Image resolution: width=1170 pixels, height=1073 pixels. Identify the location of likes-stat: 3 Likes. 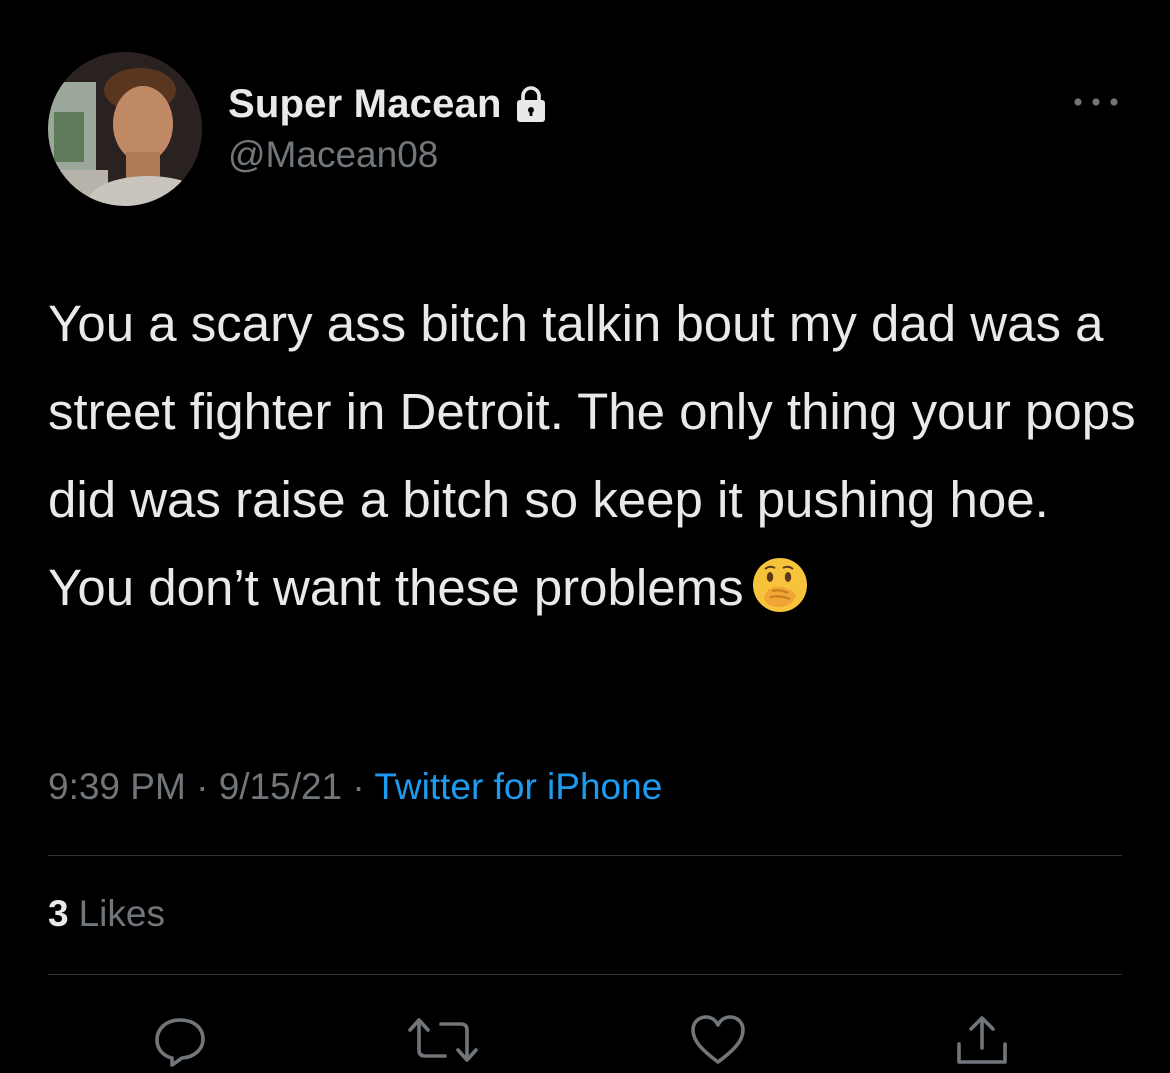
(106, 914).